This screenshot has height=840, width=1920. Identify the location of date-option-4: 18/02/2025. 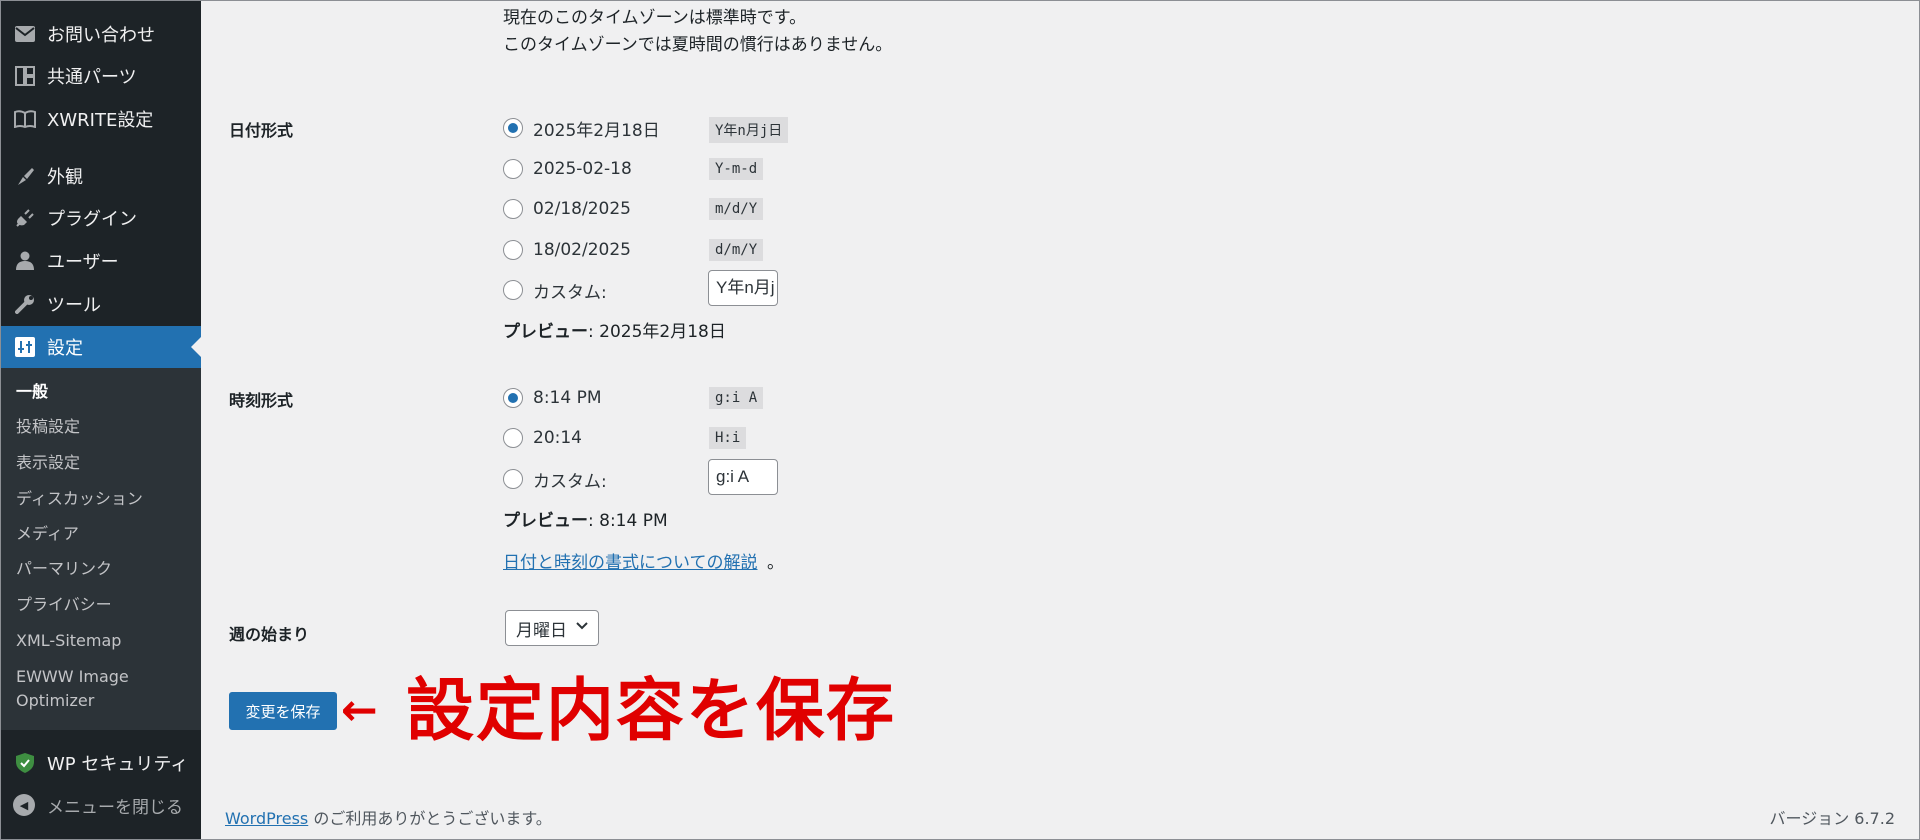
(567, 250).